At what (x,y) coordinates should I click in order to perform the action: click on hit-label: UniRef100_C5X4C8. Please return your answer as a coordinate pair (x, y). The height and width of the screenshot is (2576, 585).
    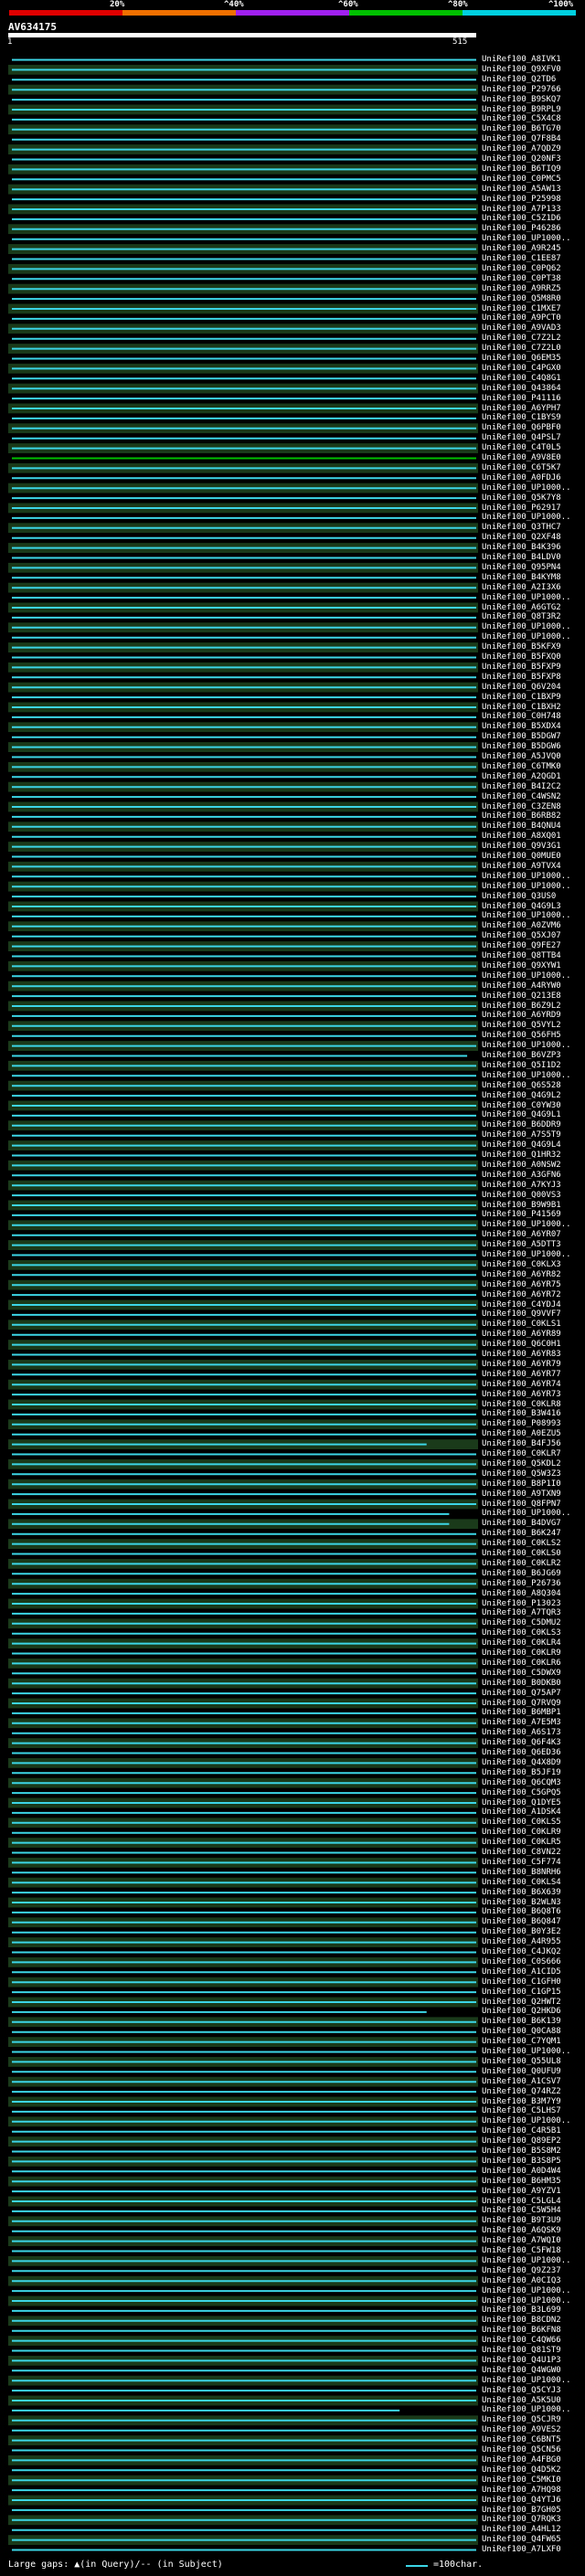
    Looking at the image, I should click on (533, 118).